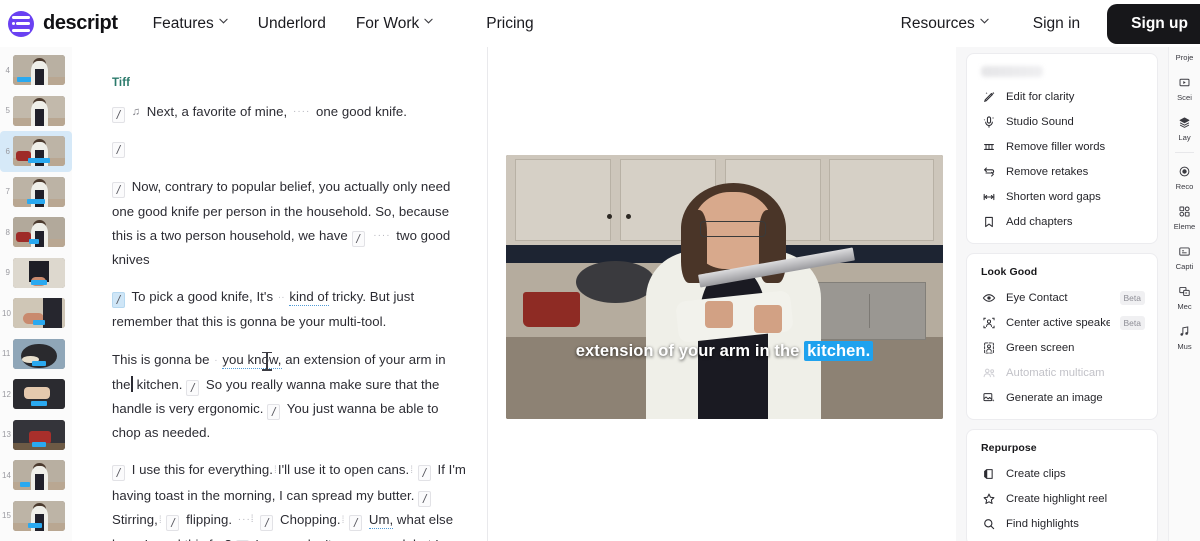  I want to click on tool-record: Reco, so click(1184, 177).